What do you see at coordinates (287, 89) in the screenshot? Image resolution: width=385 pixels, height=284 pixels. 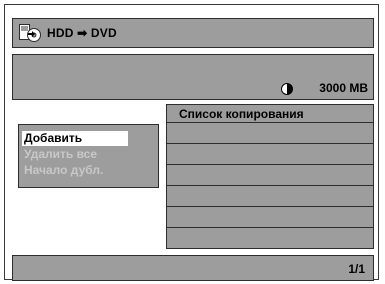 I see `disc-space-pie-icon` at bounding box center [287, 89].